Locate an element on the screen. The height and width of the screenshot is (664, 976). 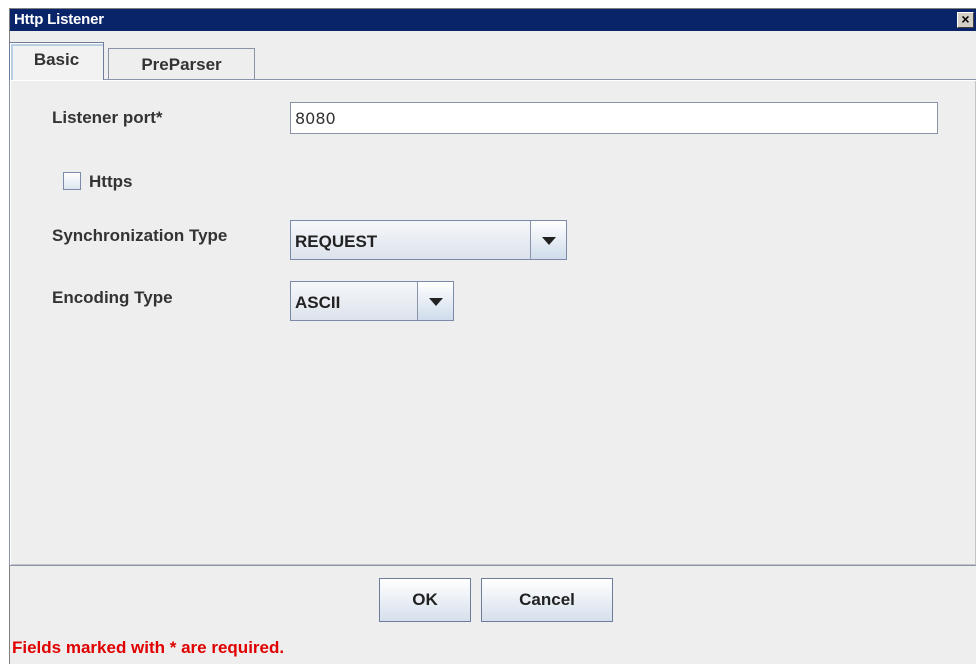
encoding-type-label: Encoding Type is located at coordinates (112, 297).